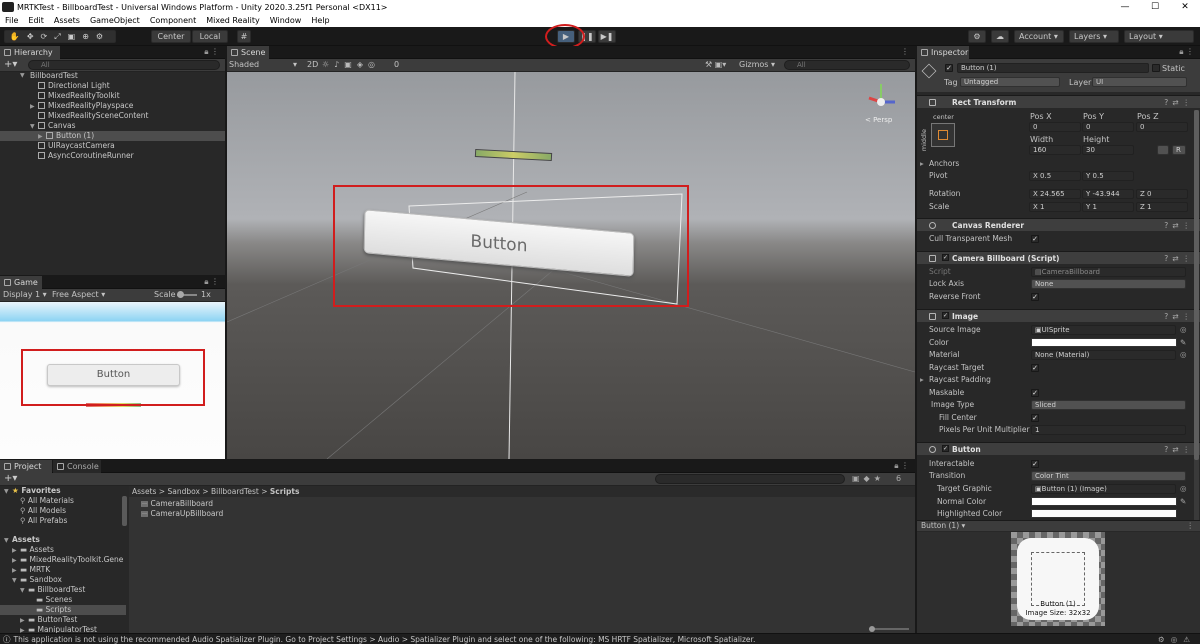 The image size is (1200, 644). I want to click on blueprint-button, so click(1163, 150).